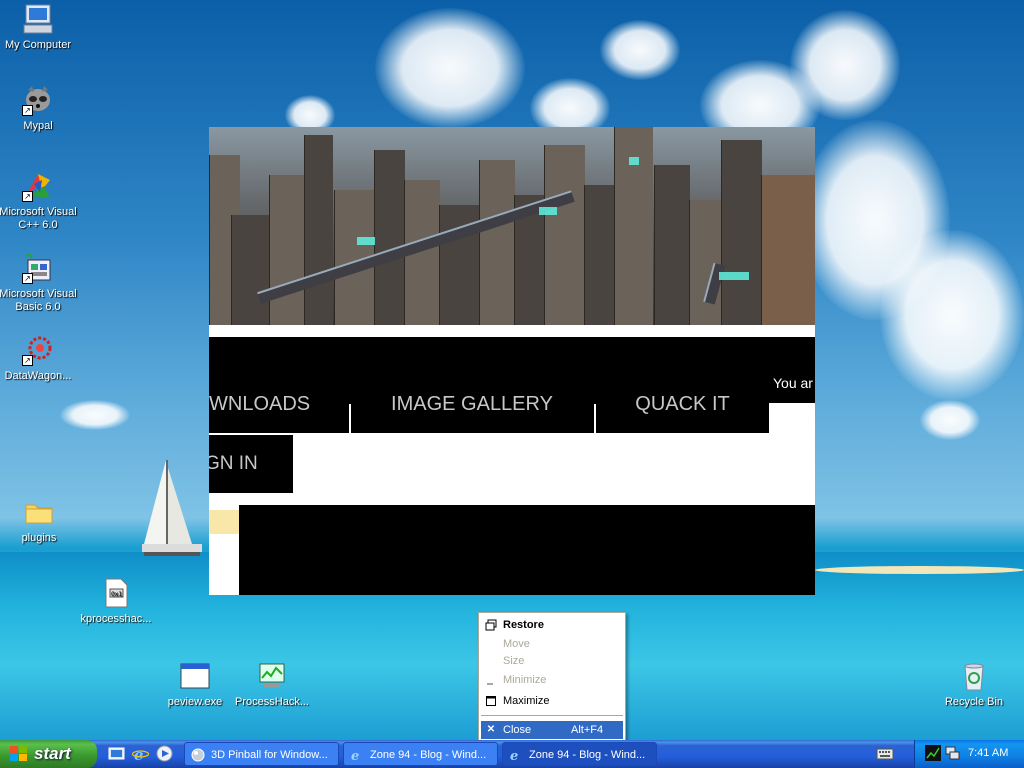  Describe the element at coordinates (885, 756) in the screenshot. I see `keyboard-icon` at that location.